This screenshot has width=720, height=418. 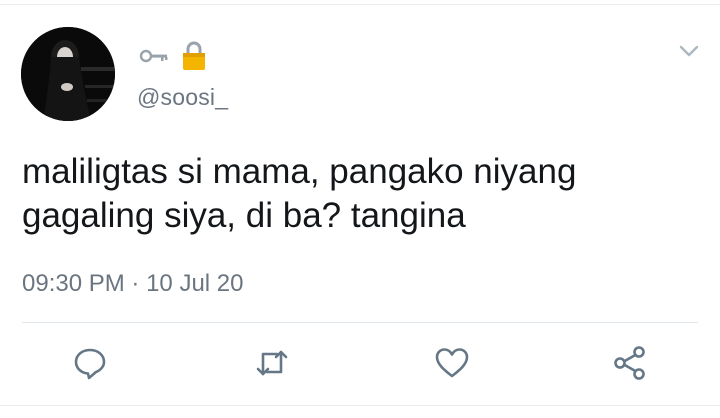 I want to click on avatar-photo, so click(x=68, y=74).